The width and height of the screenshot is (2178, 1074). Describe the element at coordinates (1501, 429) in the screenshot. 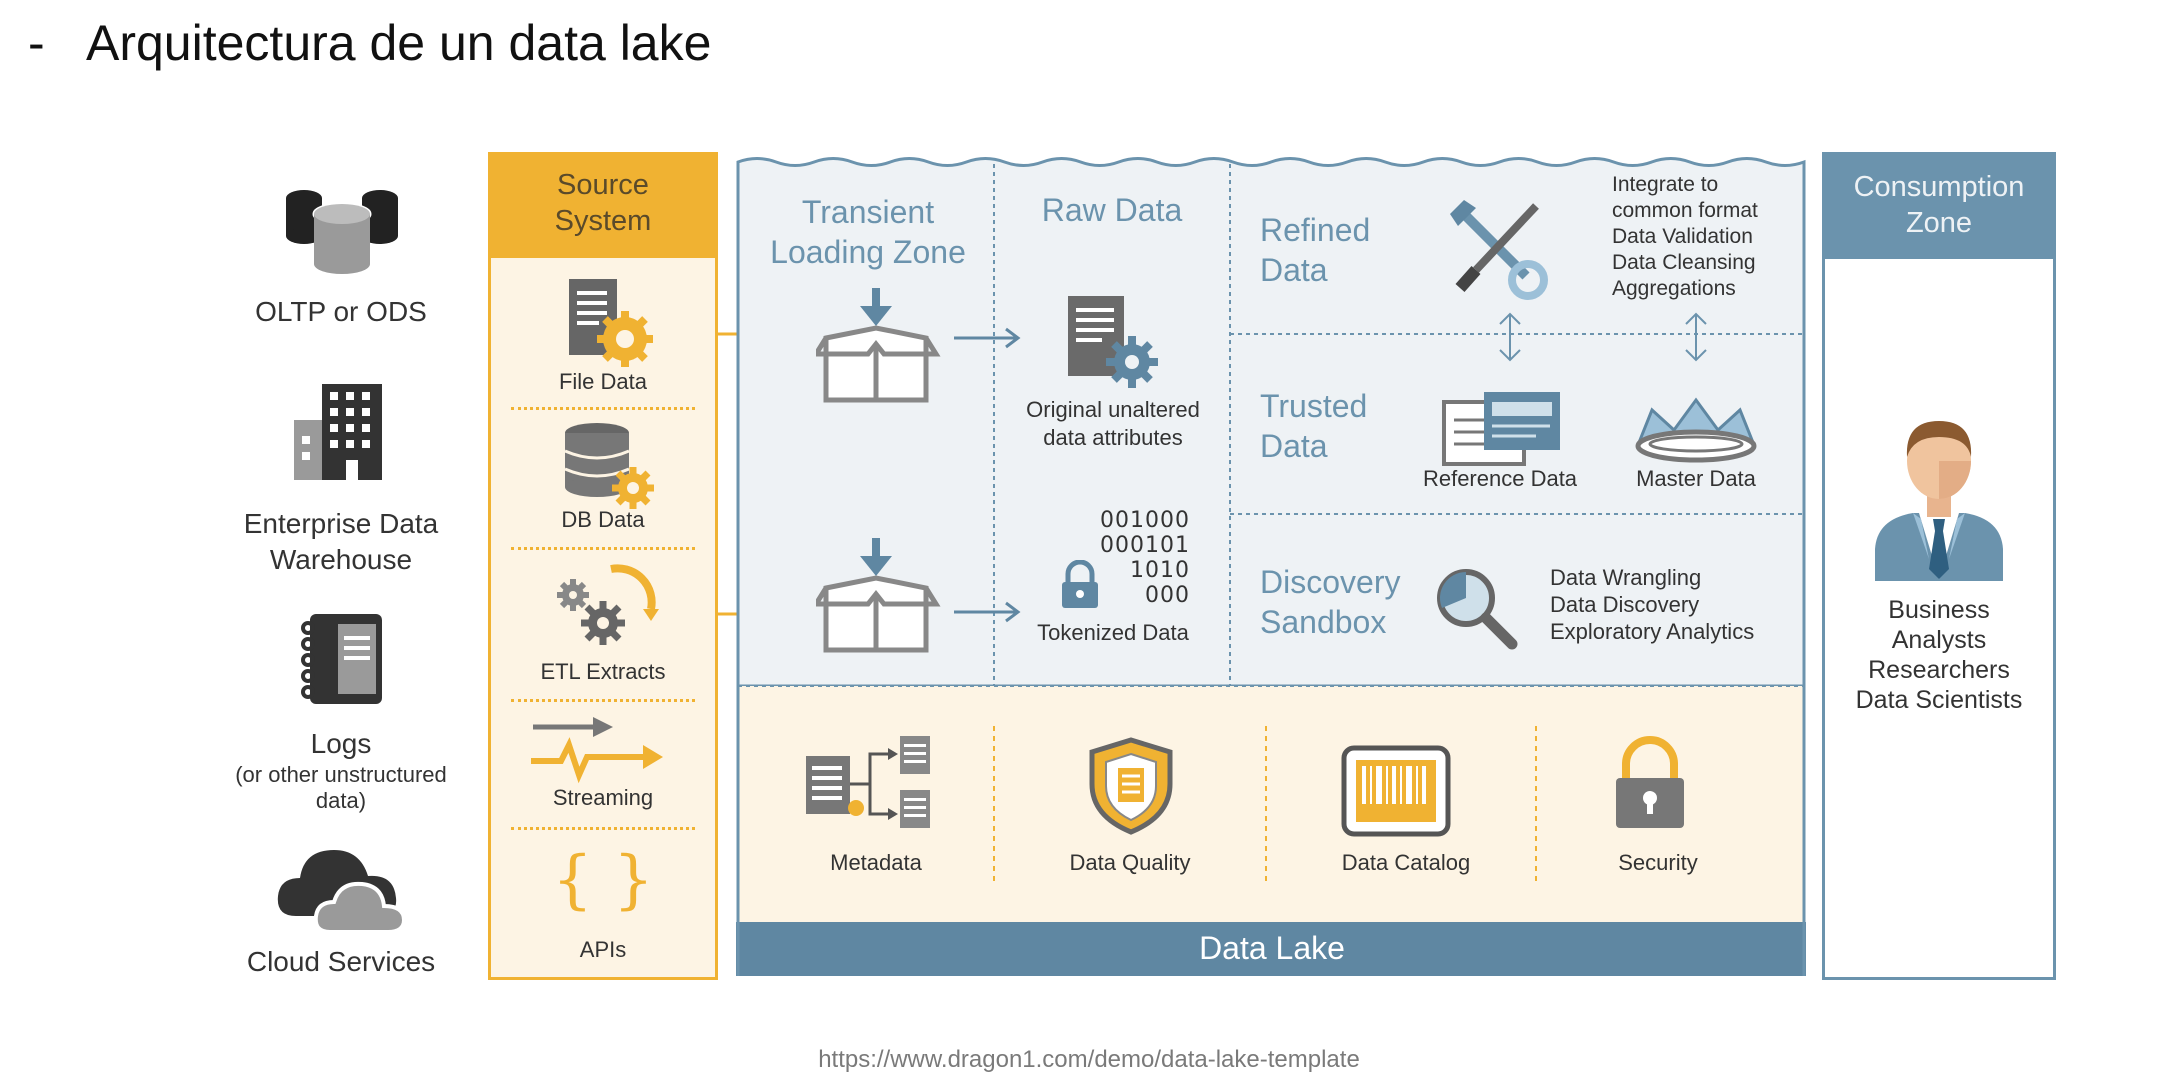

I see `reference-documents-icon` at that location.